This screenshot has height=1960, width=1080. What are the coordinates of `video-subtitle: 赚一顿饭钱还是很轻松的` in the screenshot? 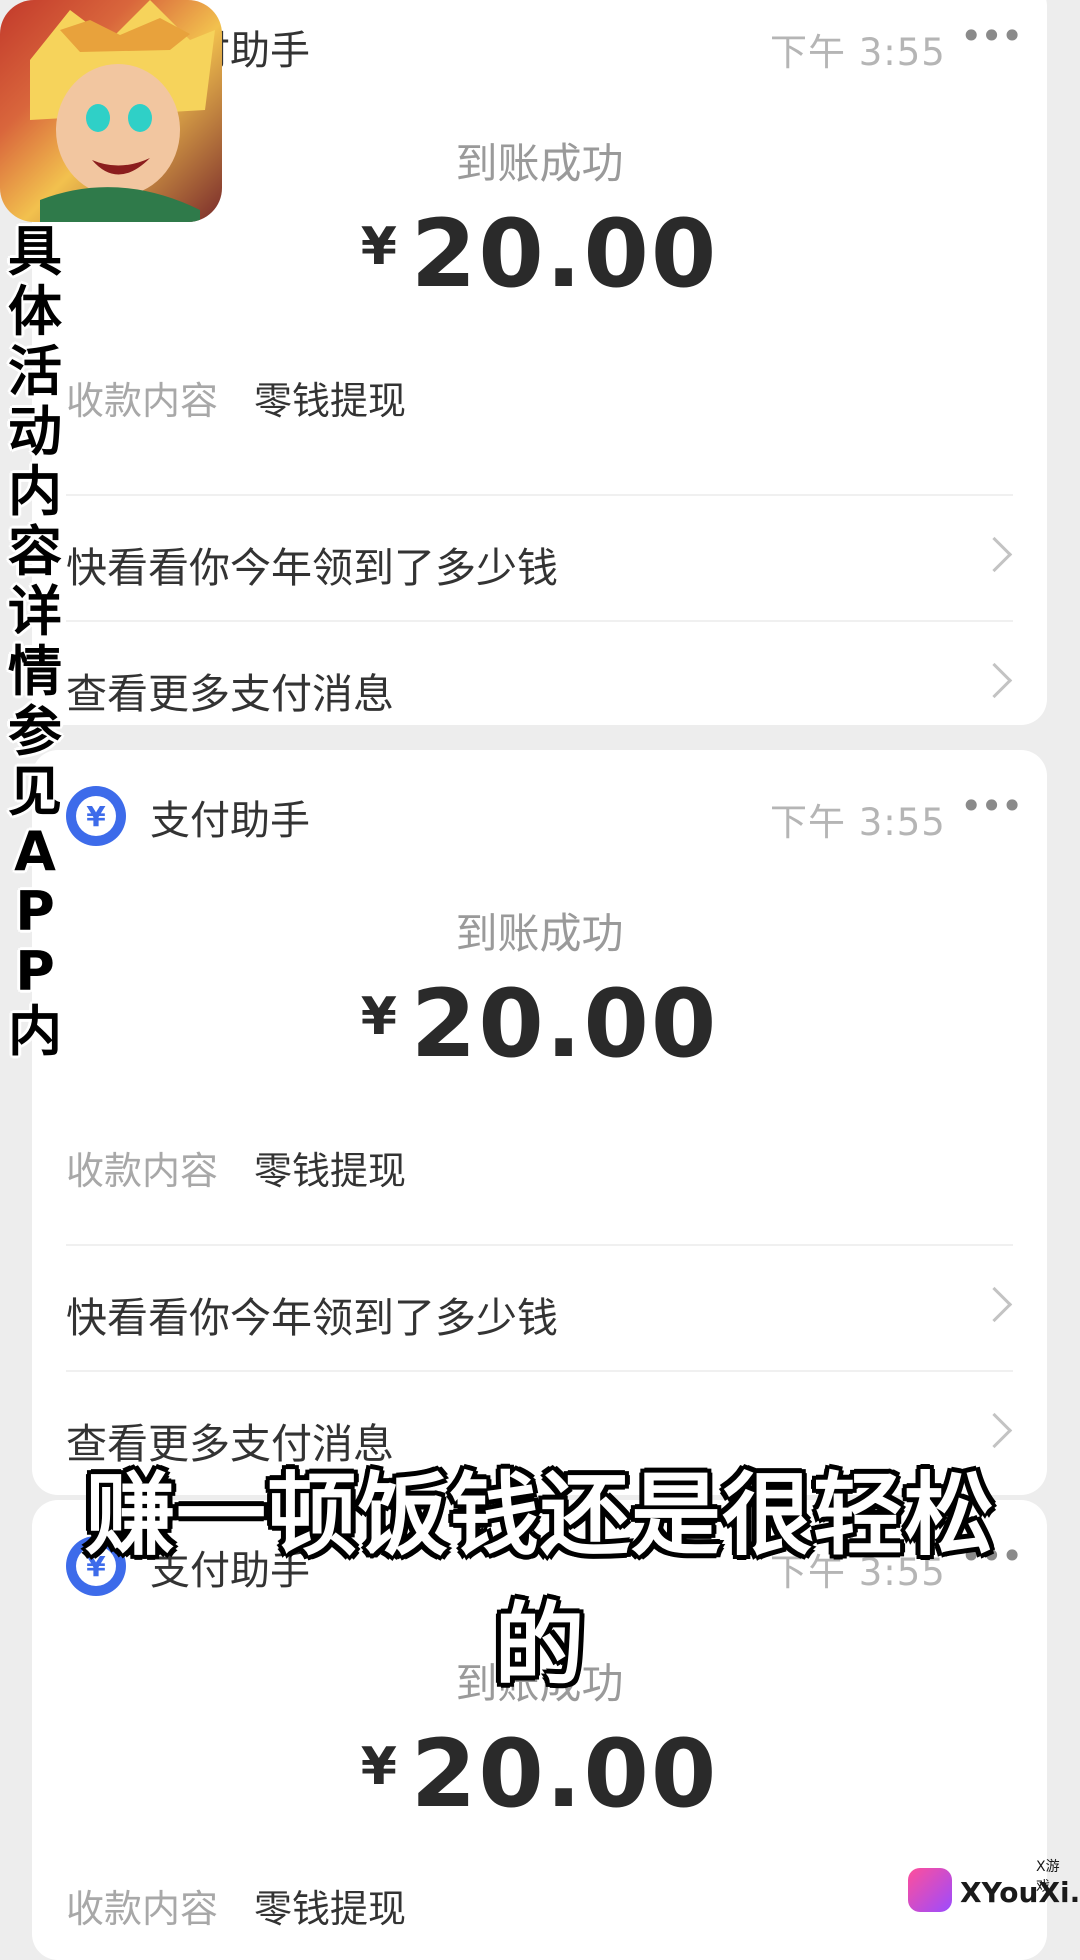 It's located at (540, 1580).